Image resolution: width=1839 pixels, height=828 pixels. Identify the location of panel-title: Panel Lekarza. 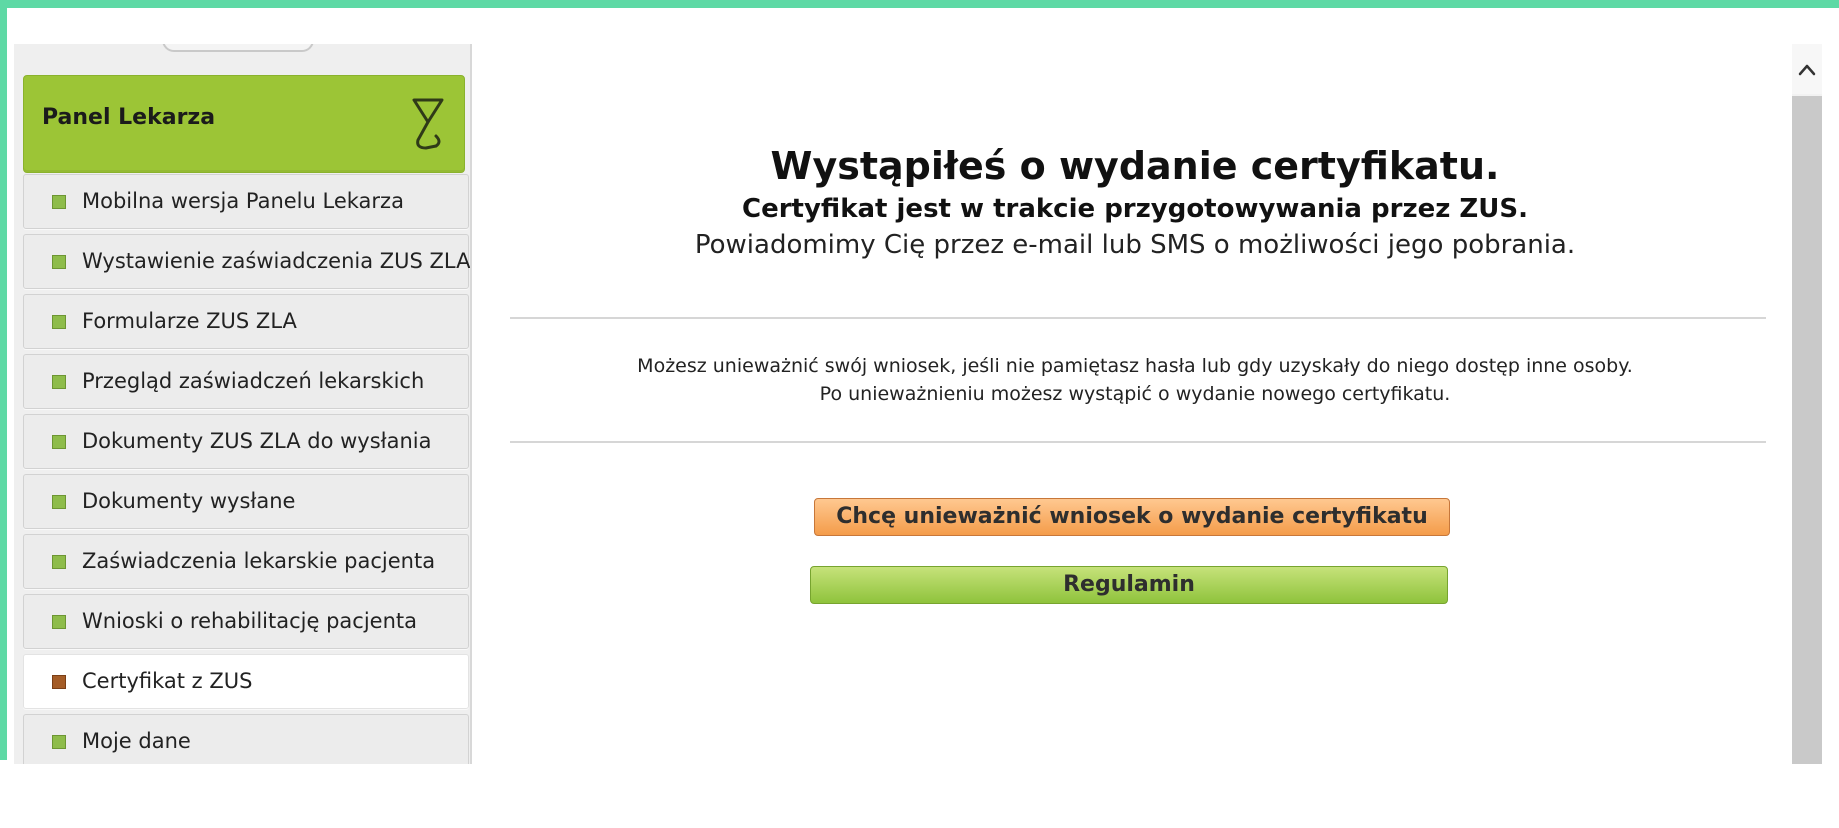
(129, 117).